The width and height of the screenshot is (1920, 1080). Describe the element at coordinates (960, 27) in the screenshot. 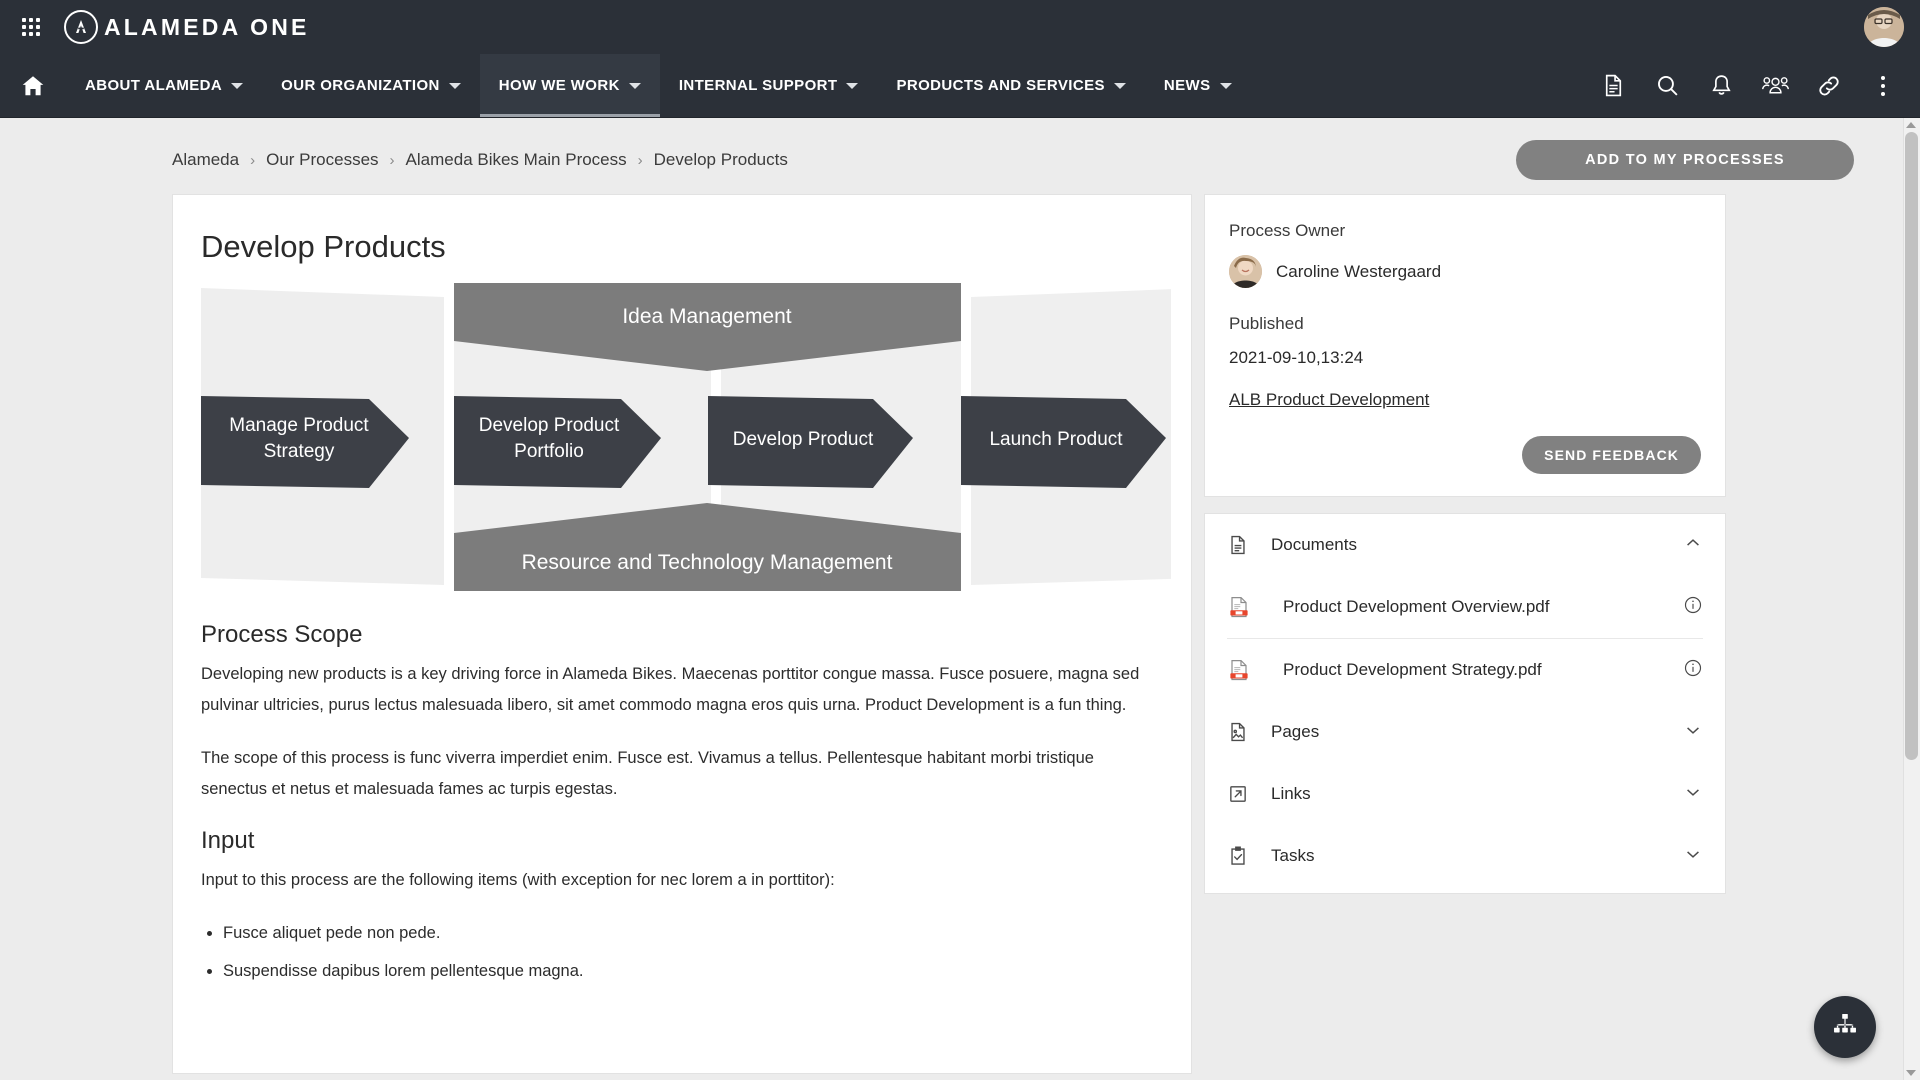

I see `brand-bar: ALAMEDA ONE` at that location.